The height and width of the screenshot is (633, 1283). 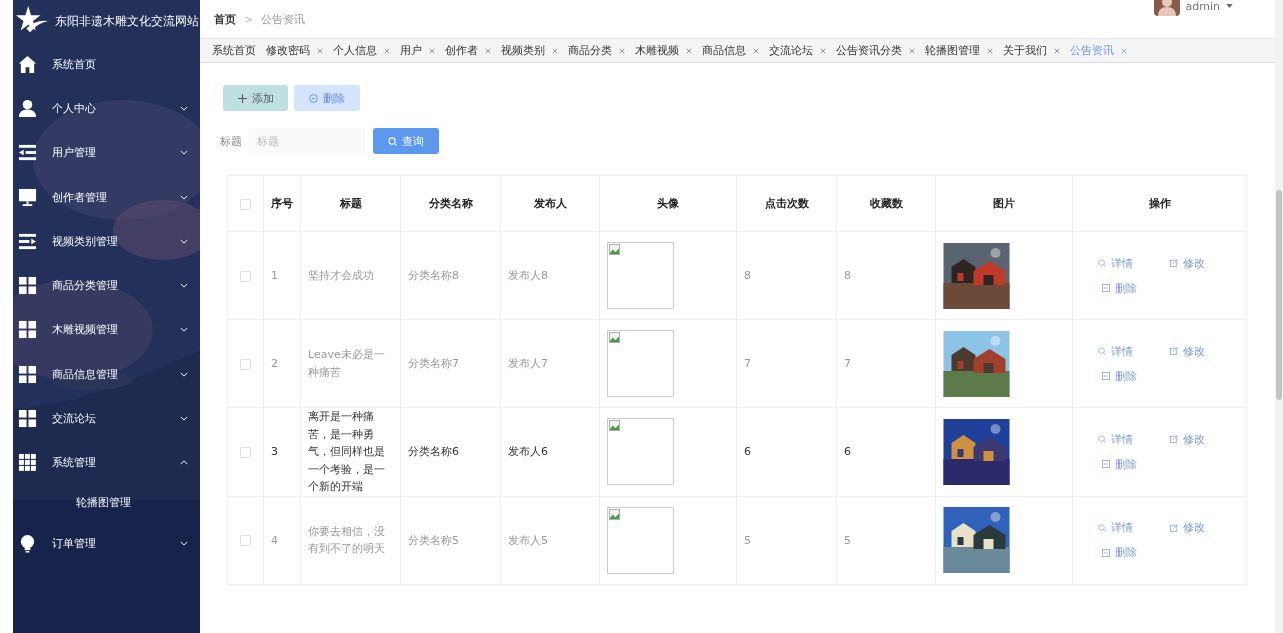 I want to click on column-header: 头像, so click(x=668, y=203).